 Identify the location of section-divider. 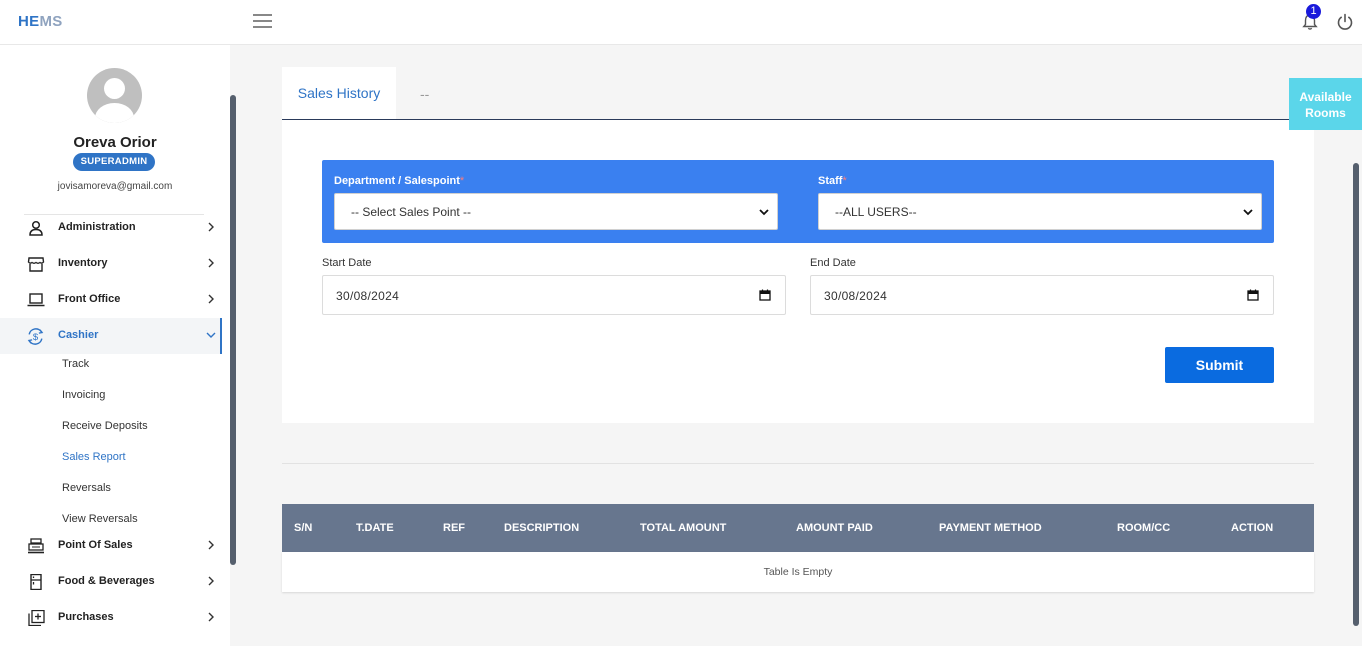
(798, 463).